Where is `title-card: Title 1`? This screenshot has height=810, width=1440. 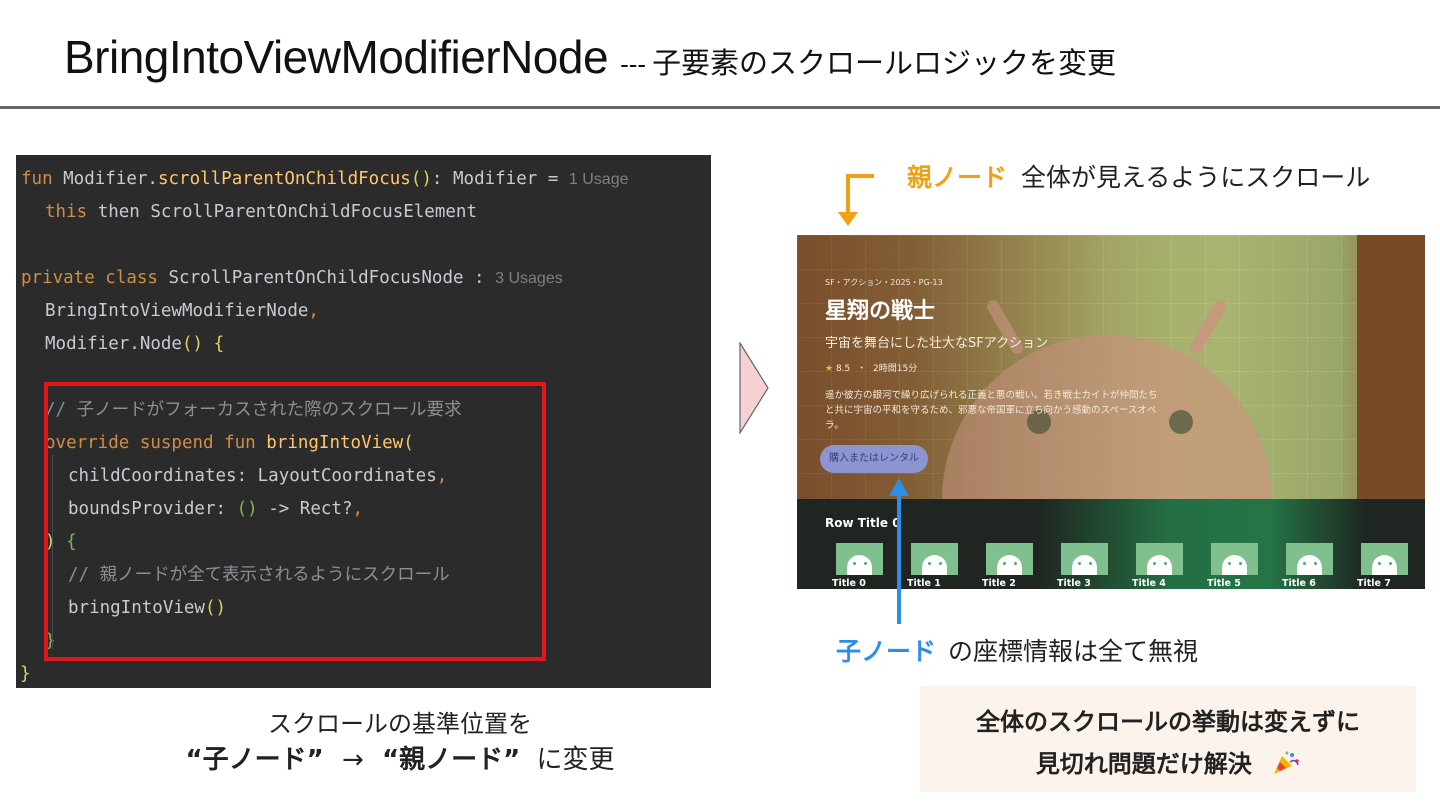 title-card: Title 1 is located at coordinates (935, 563).